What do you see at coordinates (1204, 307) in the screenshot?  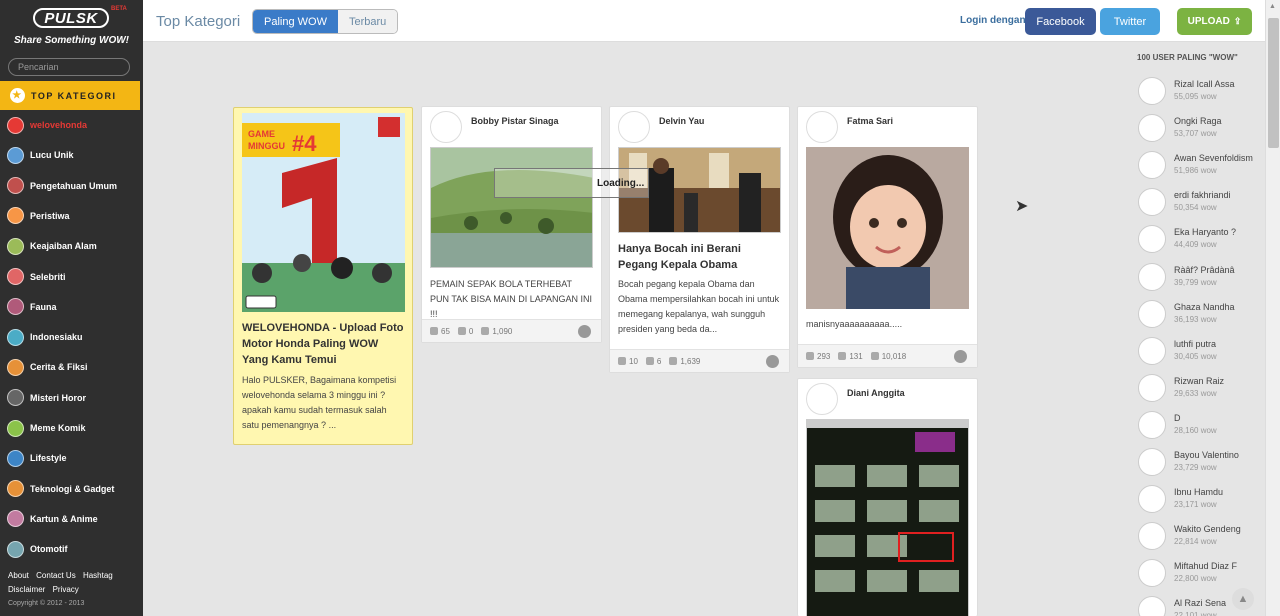 I see `user-name: Ghaza Nandha` at bounding box center [1204, 307].